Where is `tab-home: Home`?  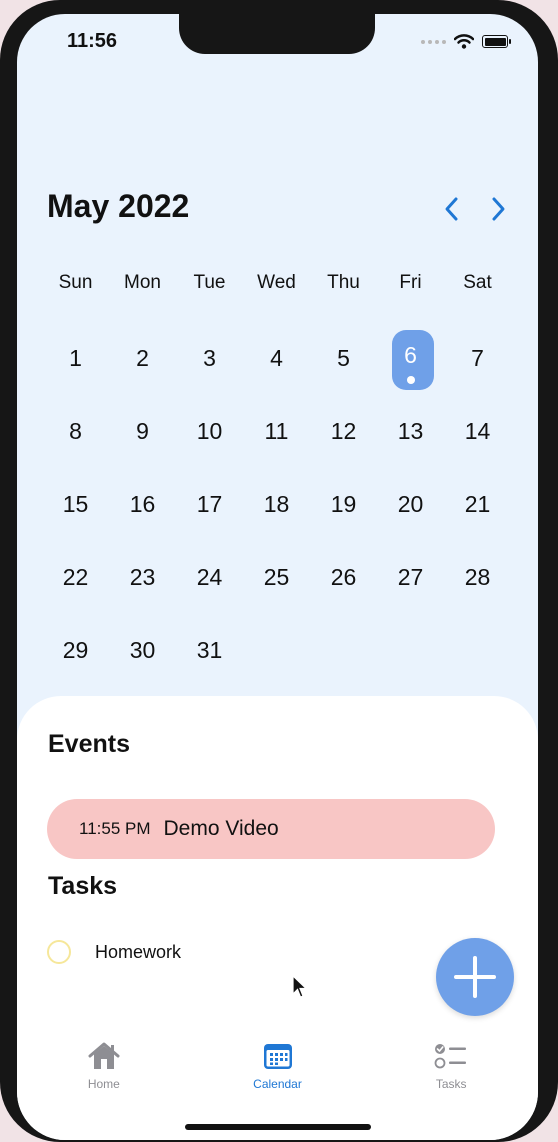 tab-home: Home is located at coordinates (104, 1074).